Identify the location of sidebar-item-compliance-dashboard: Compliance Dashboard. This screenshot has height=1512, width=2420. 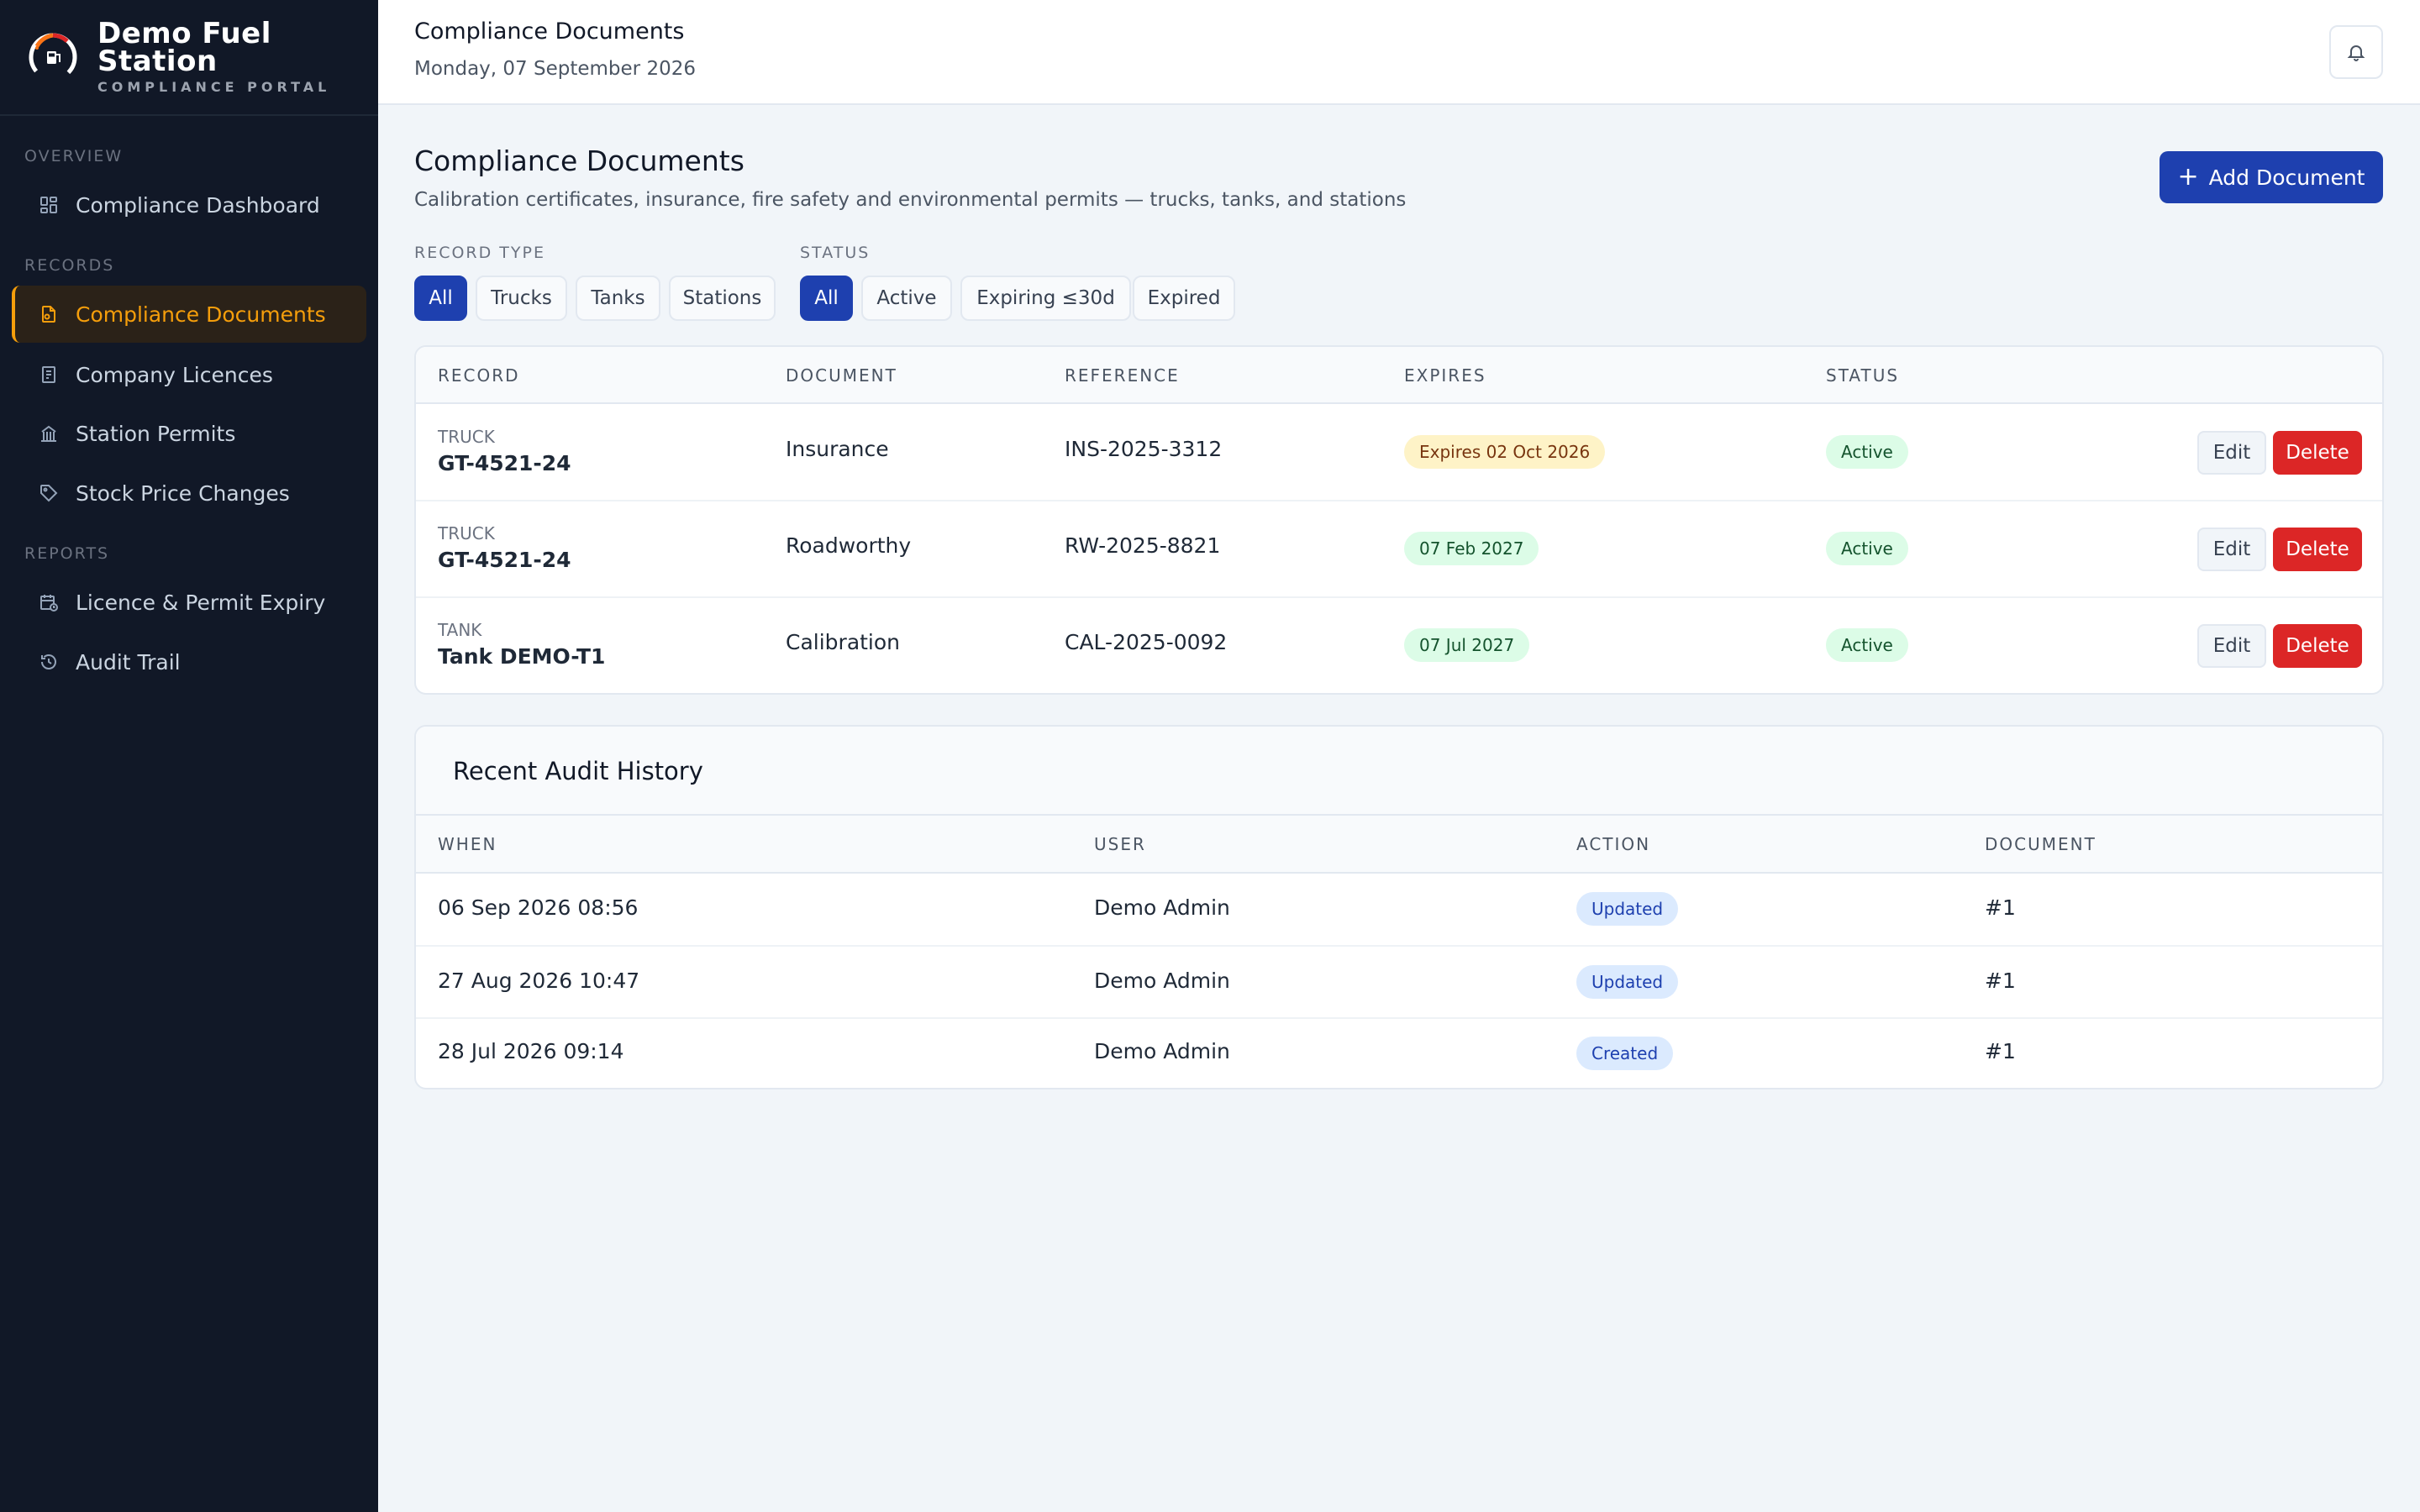
(189, 205).